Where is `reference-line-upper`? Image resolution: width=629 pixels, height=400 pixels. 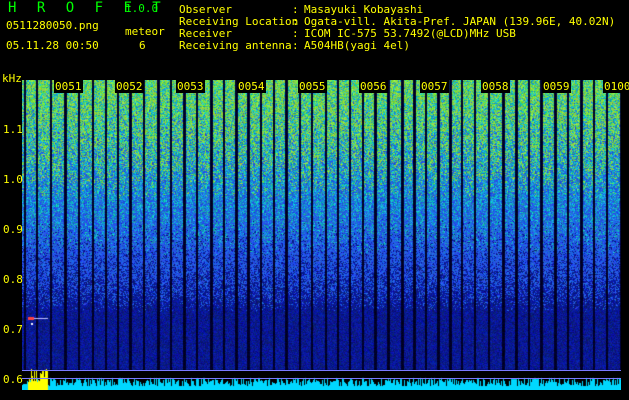
reference-line-upper is located at coordinates (321, 370).